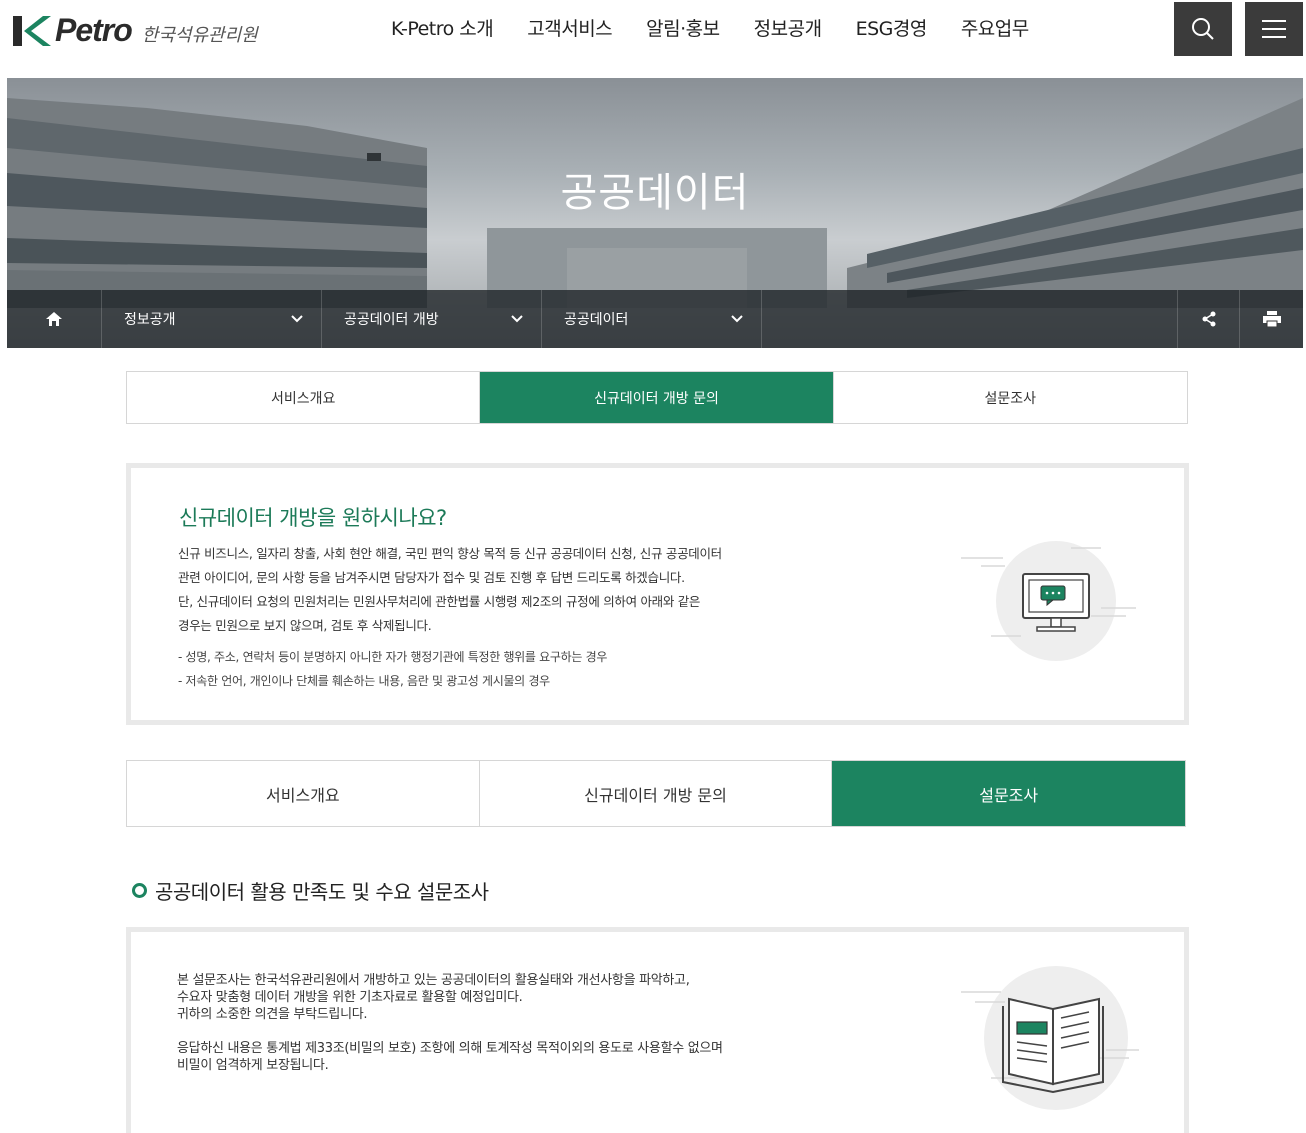 Image resolution: width=1306 pixels, height=1133 pixels. I want to click on home-icon, so click(54, 319).